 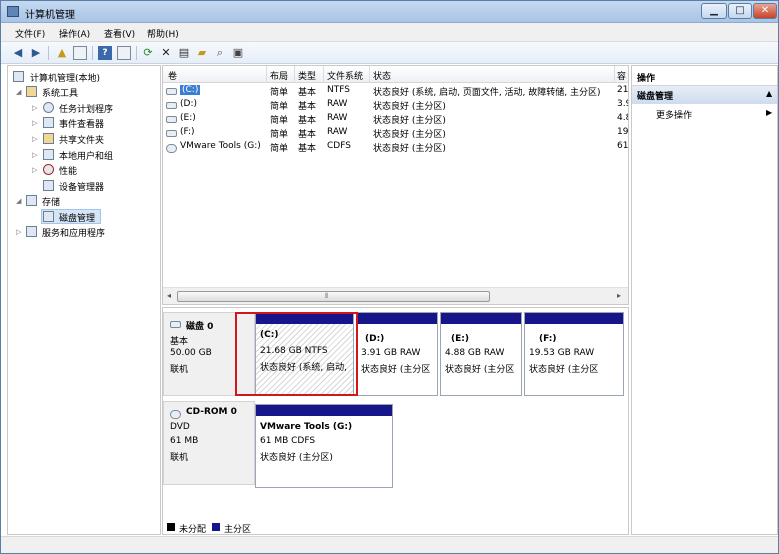 I want to click on menu-view: 查看(V), so click(x=119, y=33).